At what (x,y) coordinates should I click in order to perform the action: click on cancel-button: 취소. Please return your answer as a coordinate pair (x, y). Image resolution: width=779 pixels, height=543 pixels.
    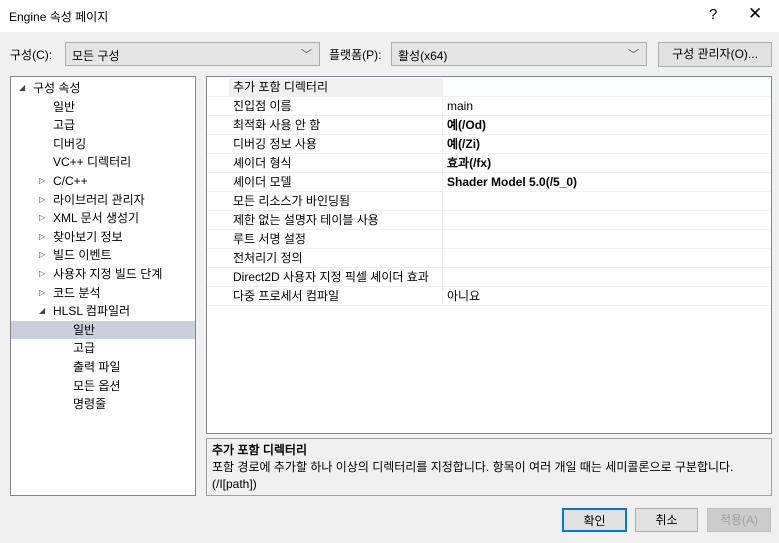
    Looking at the image, I should click on (666, 520).